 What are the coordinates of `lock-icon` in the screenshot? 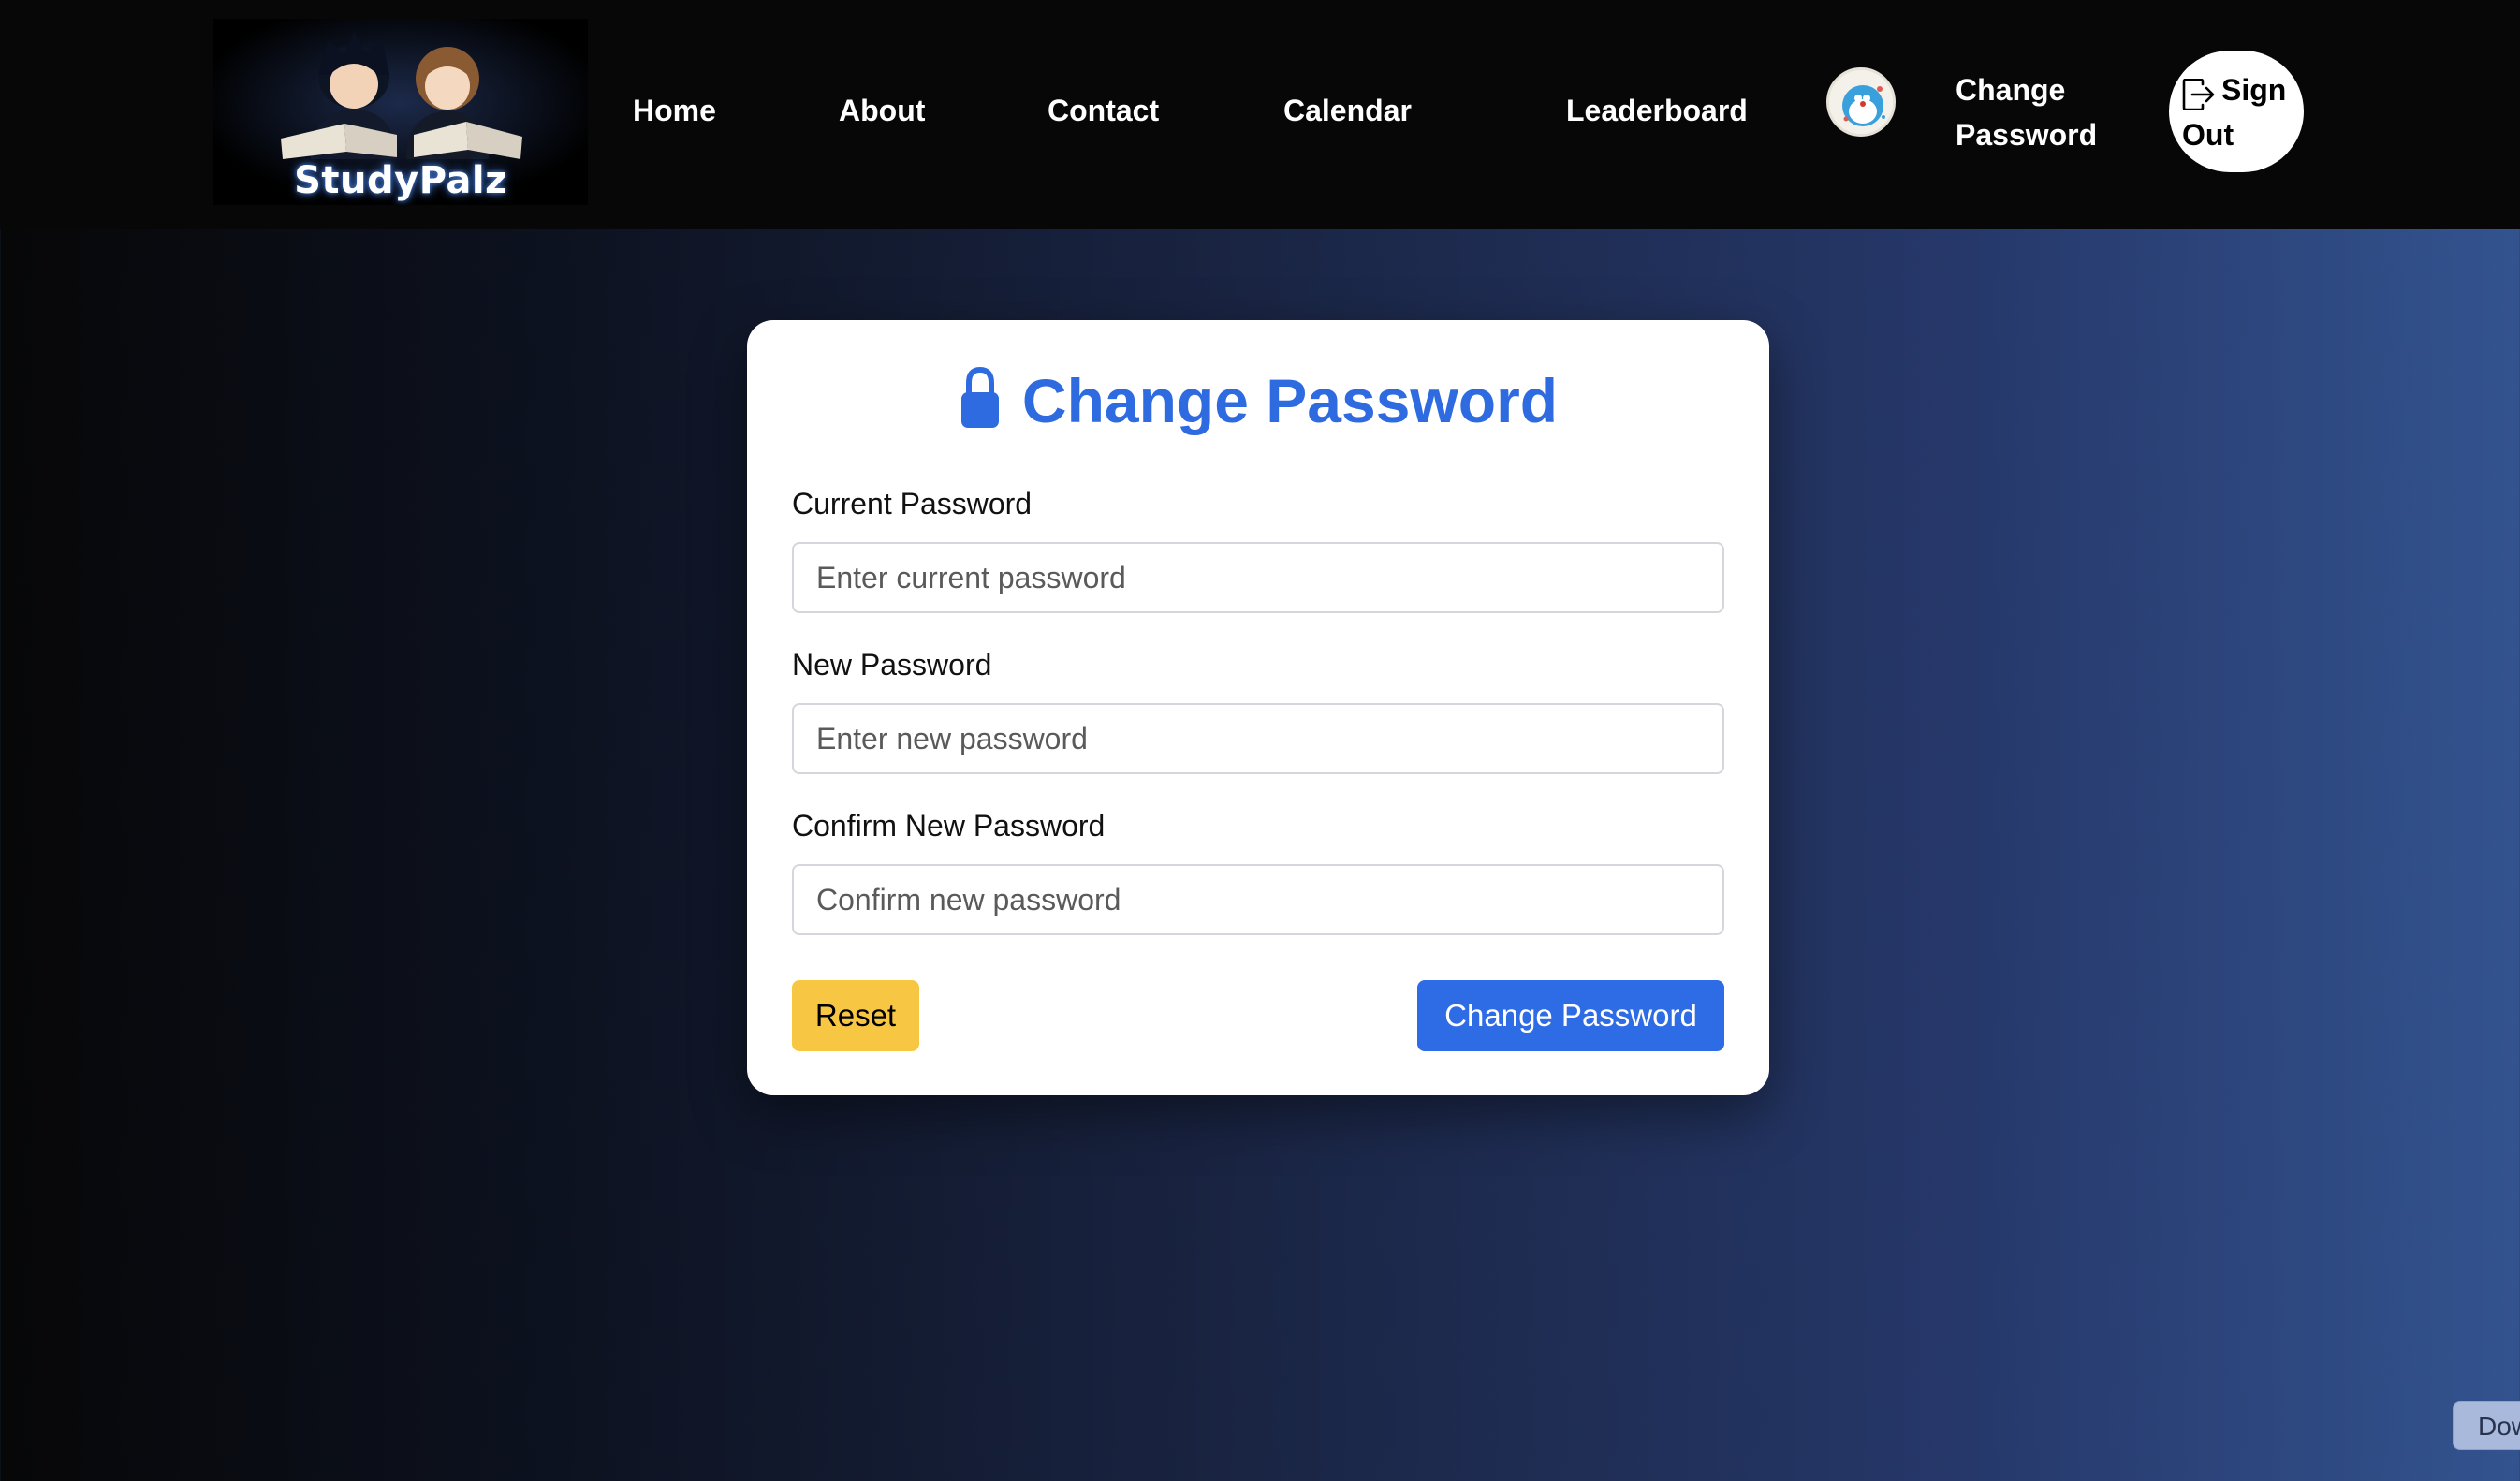 It's located at (980, 397).